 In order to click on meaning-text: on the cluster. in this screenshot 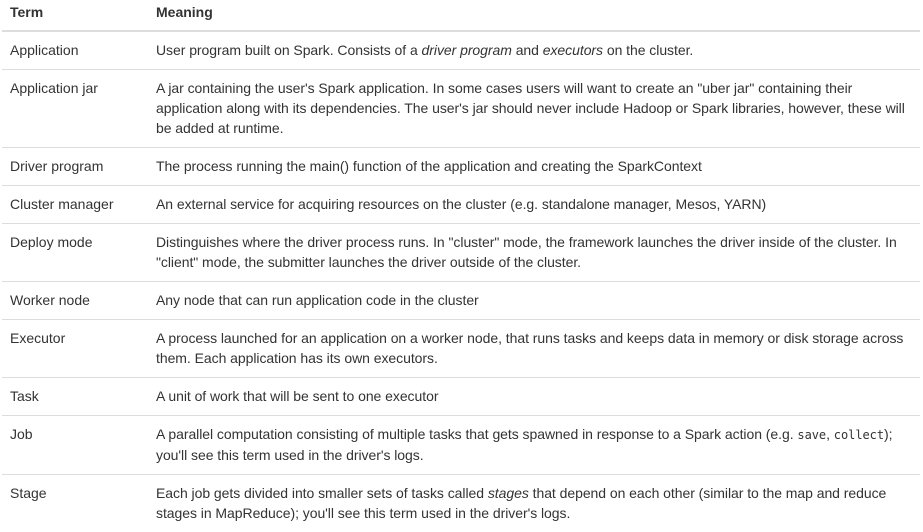, I will do `click(648, 50)`.